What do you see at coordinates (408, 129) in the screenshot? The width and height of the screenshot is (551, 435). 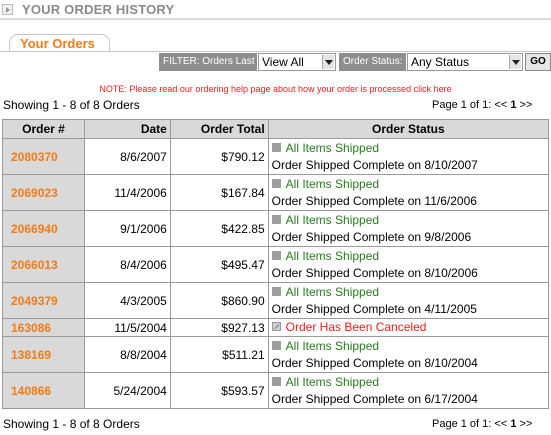 I see `col-order-status: Order Status` at bounding box center [408, 129].